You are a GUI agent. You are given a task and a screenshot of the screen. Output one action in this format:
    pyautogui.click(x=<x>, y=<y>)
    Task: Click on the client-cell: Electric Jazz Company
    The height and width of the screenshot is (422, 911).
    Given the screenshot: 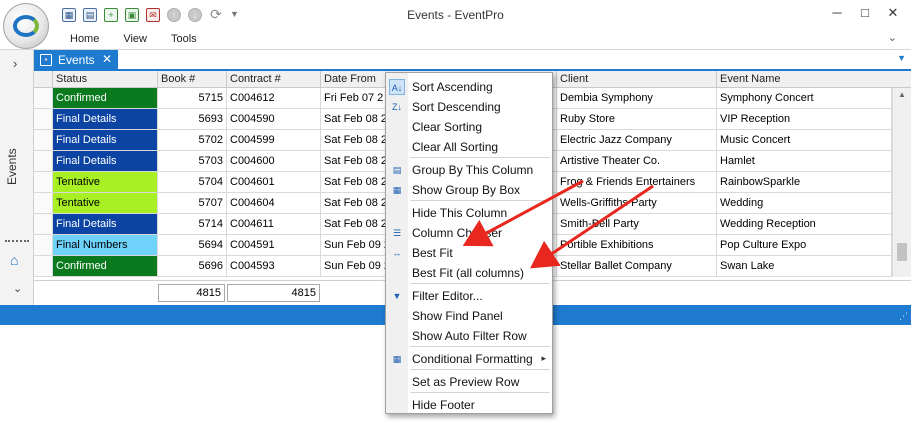 What is the action you would take?
    pyautogui.click(x=637, y=140)
    